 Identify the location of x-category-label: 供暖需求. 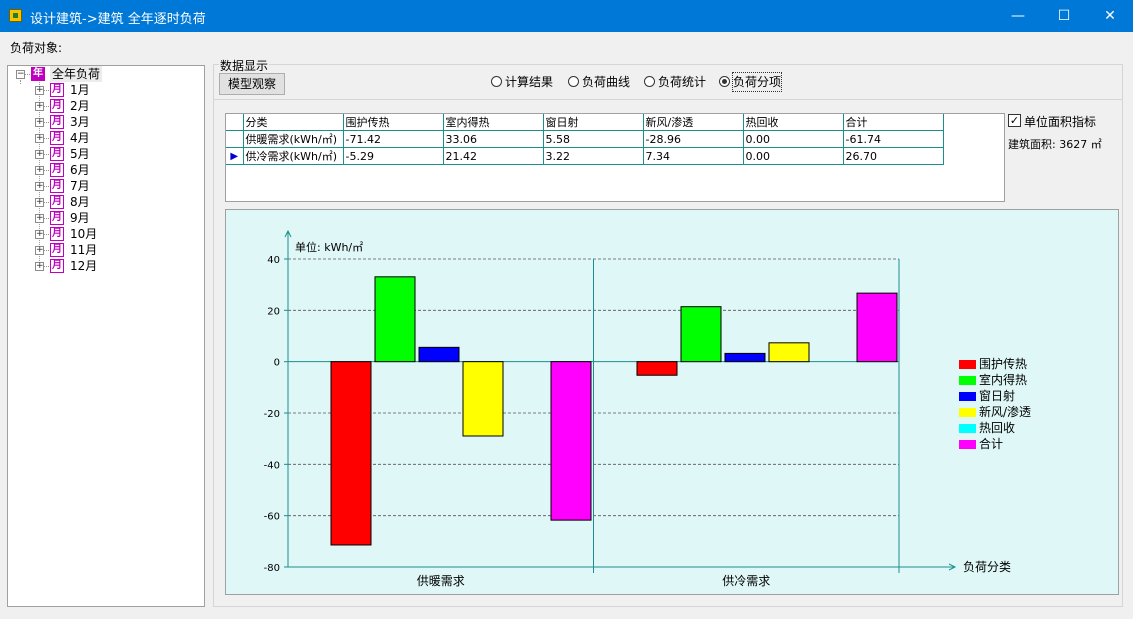
(441, 581).